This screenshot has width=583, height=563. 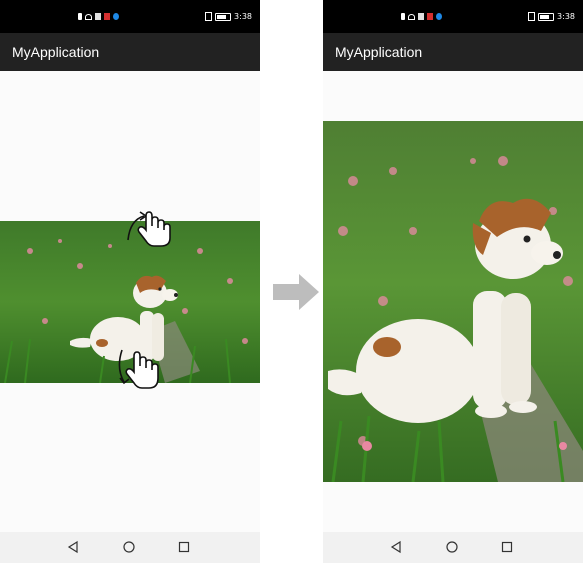 What do you see at coordinates (296, 292) in the screenshot?
I see `right-arrow-icon` at bounding box center [296, 292].